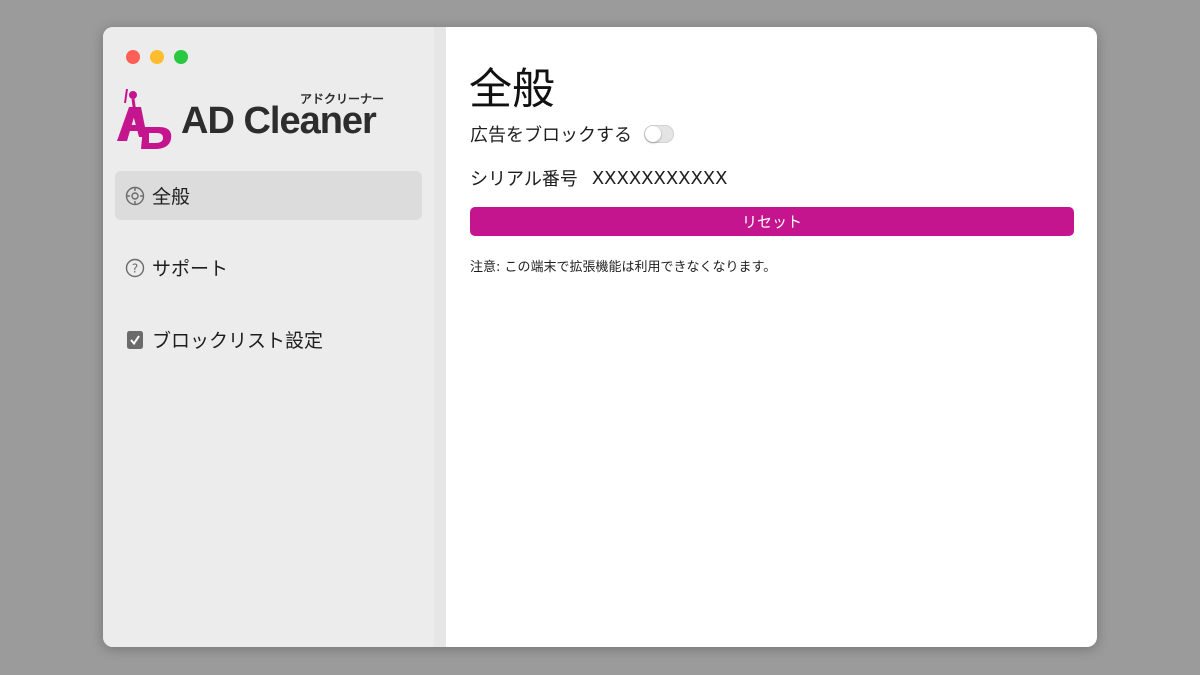 This screenshot has width=1200, height=675. Describe the element at coordinates (171, 197) in the screenshot. I see `sidebar-item-label: 全般` at that location.